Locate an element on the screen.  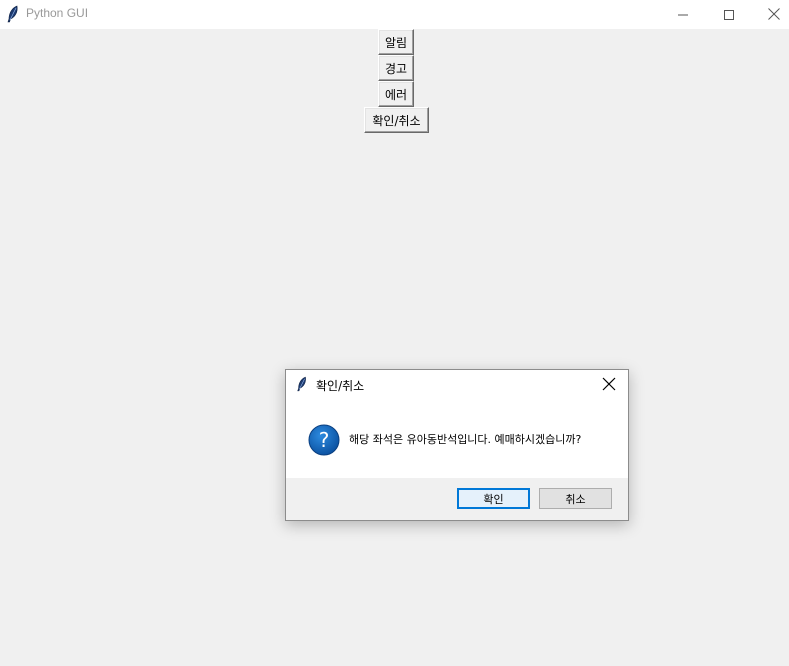
info-button: 알림 is located at coordinates (396, 42).